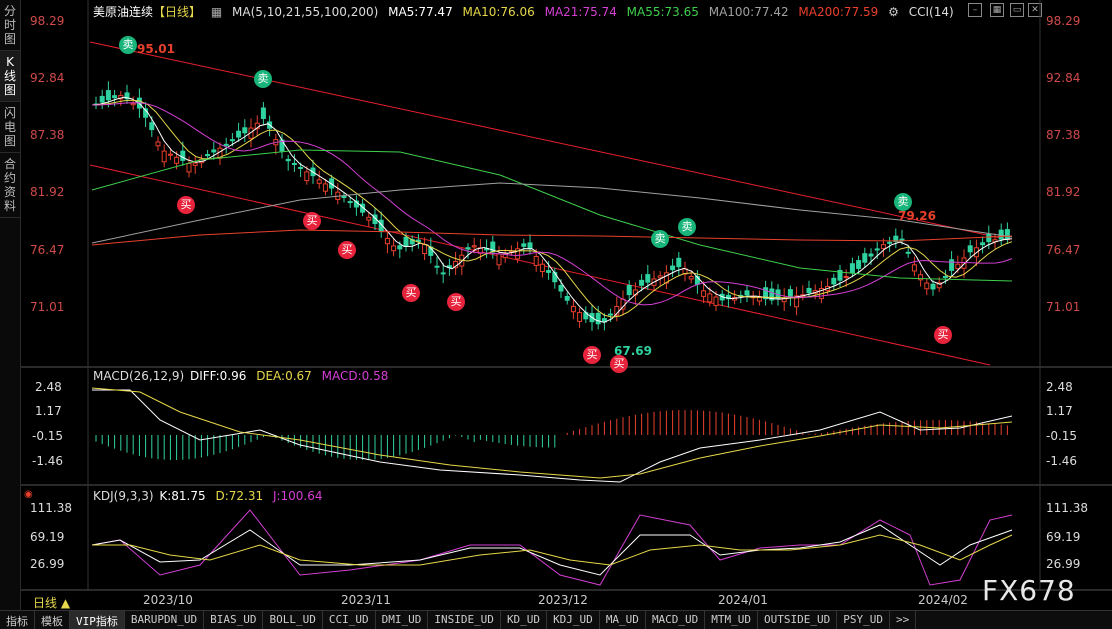  What do you see at coordinates (1059, 411) in the screenshot?
I see `macd-axis-right-2: 1.17` at bounding box center [1059, 411].